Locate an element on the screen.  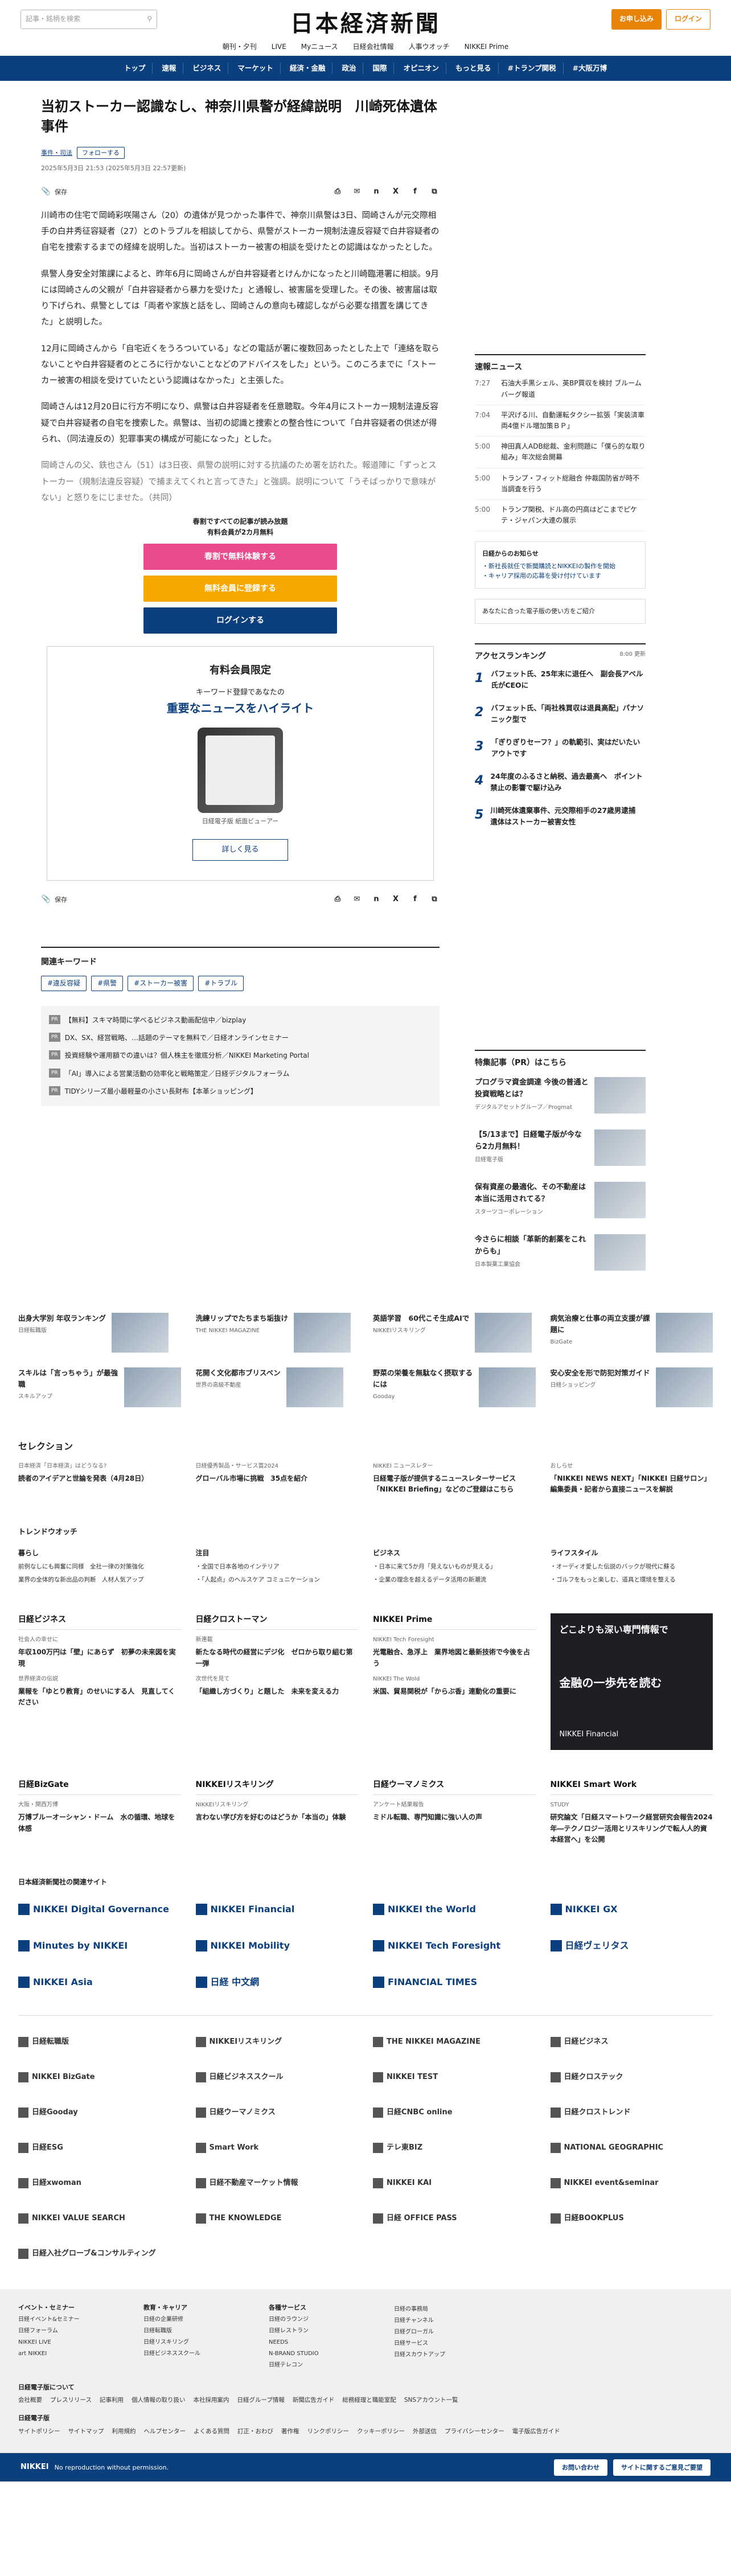
footer-link: NEEDS is located at coordinates (326, 2342).